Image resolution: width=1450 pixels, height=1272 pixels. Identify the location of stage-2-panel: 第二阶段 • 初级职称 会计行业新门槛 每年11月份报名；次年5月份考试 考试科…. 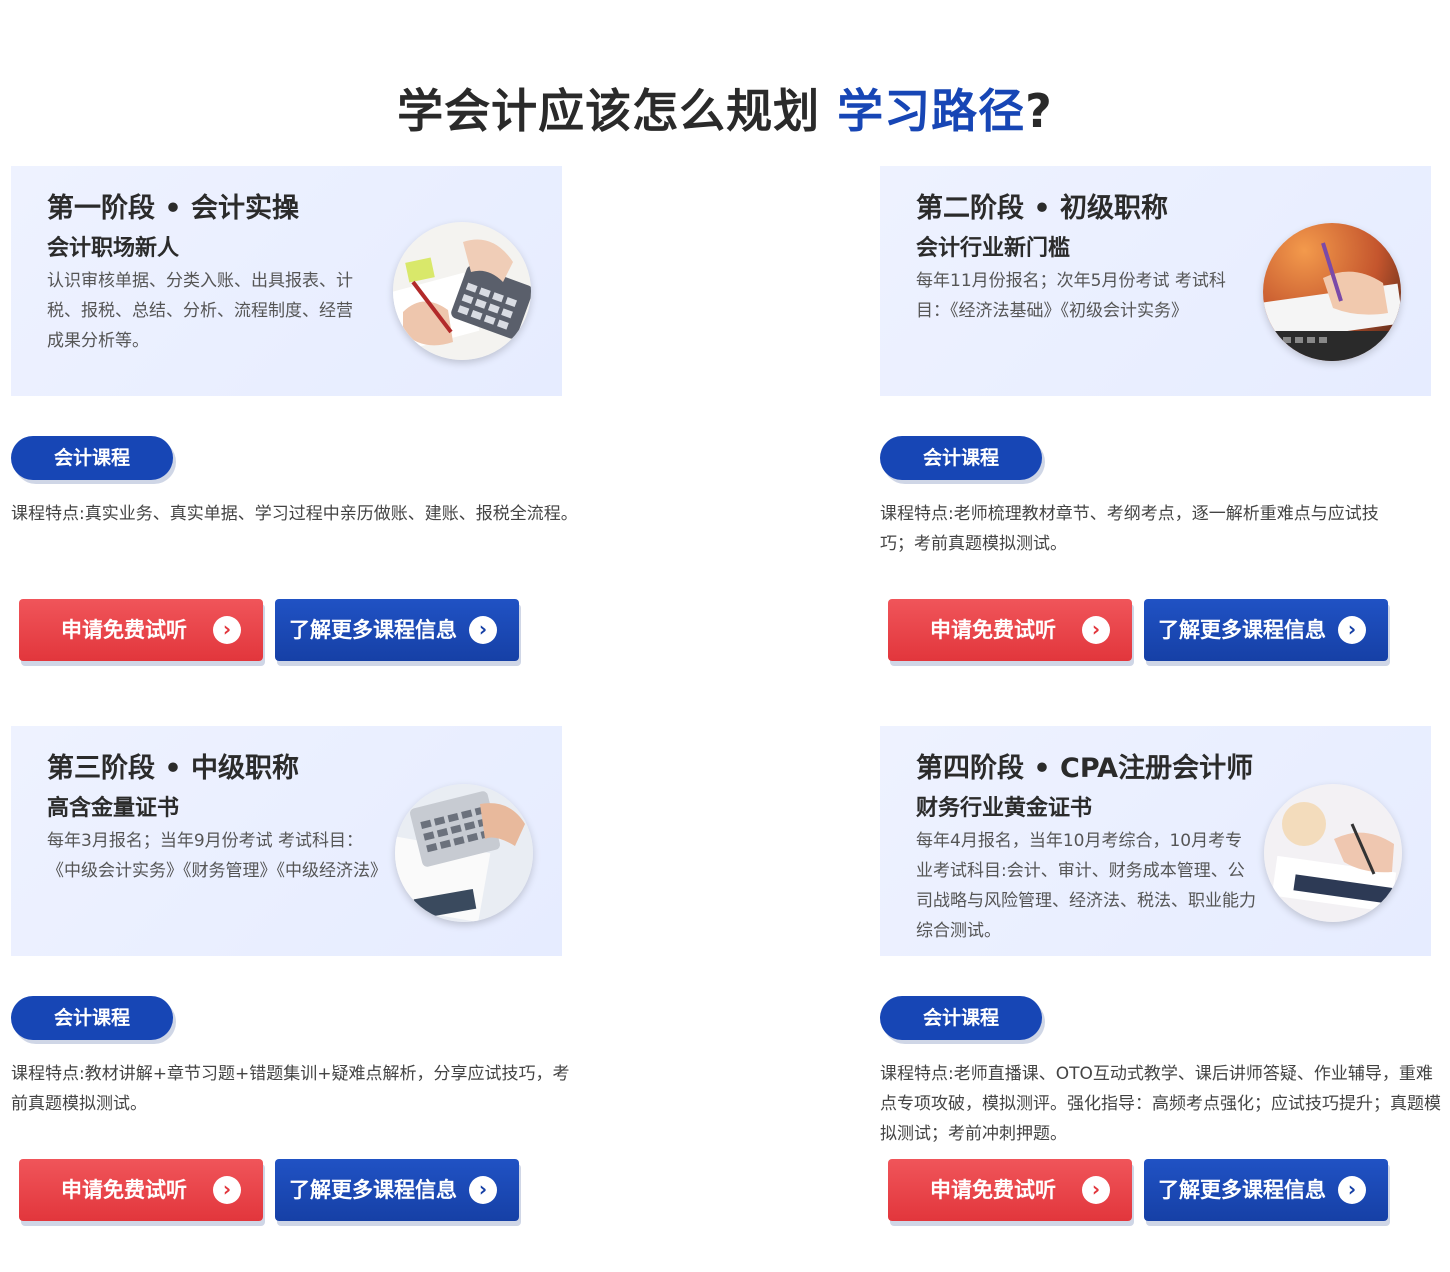
(1155, 281).